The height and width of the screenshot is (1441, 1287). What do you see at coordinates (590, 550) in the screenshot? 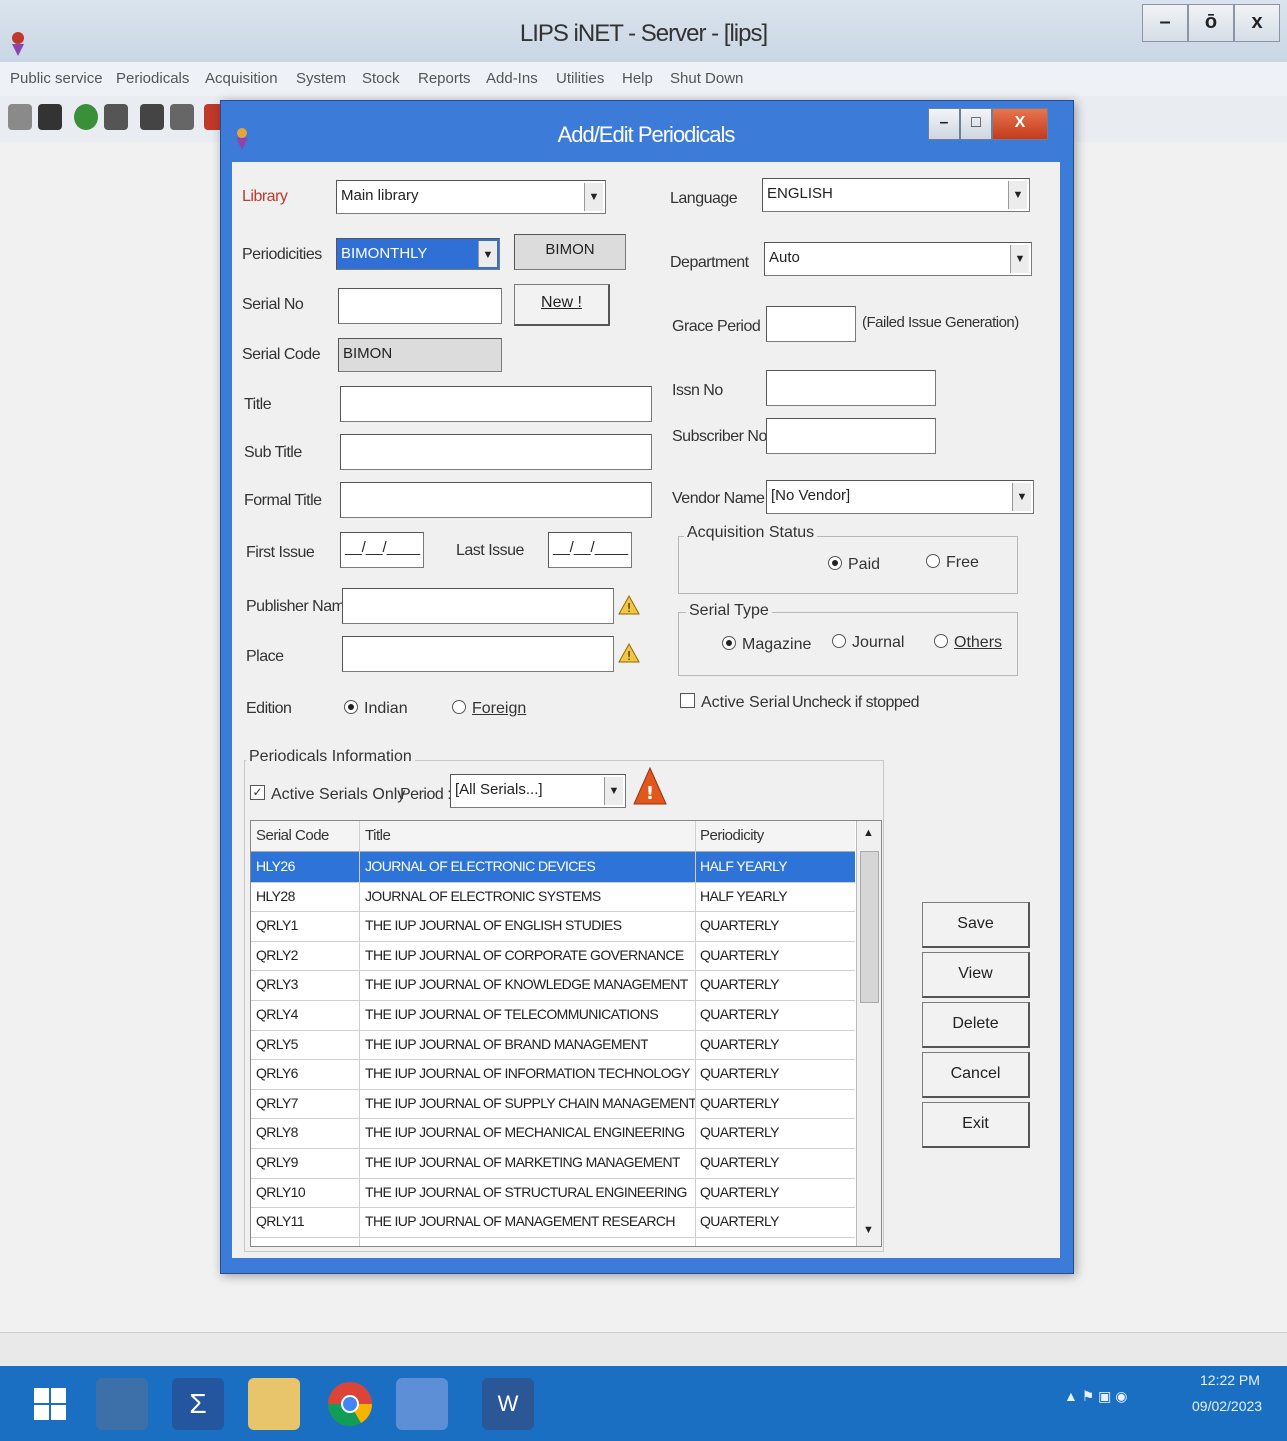
I see `last-issue-date-input: __/__/____` at bounding box center [590, 550].